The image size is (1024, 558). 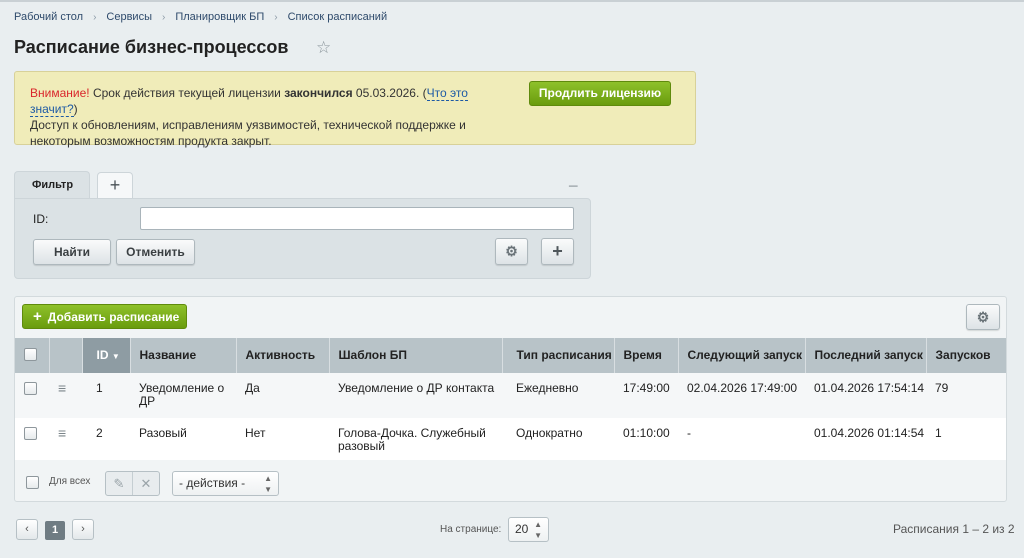 I want to click on close-icon: ✕, so click(x=145, y=483).